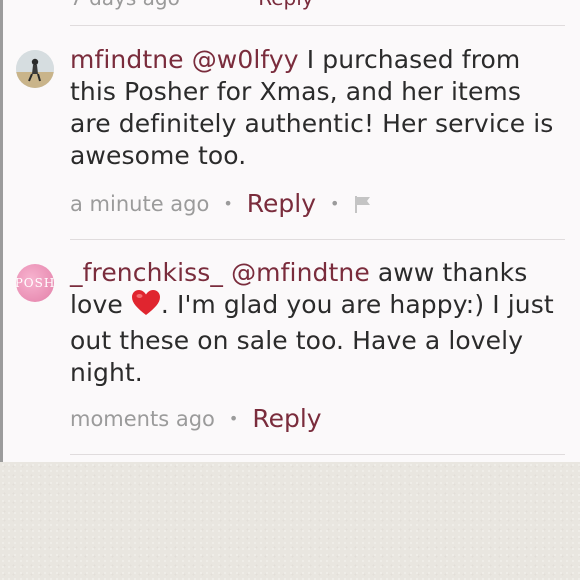 The width and height of the screenshot is (580, 580). What do you see at coordinates (146, 307) in the screenshot?
I see `heart-emoji-icon` at bounding box center [146, 307].